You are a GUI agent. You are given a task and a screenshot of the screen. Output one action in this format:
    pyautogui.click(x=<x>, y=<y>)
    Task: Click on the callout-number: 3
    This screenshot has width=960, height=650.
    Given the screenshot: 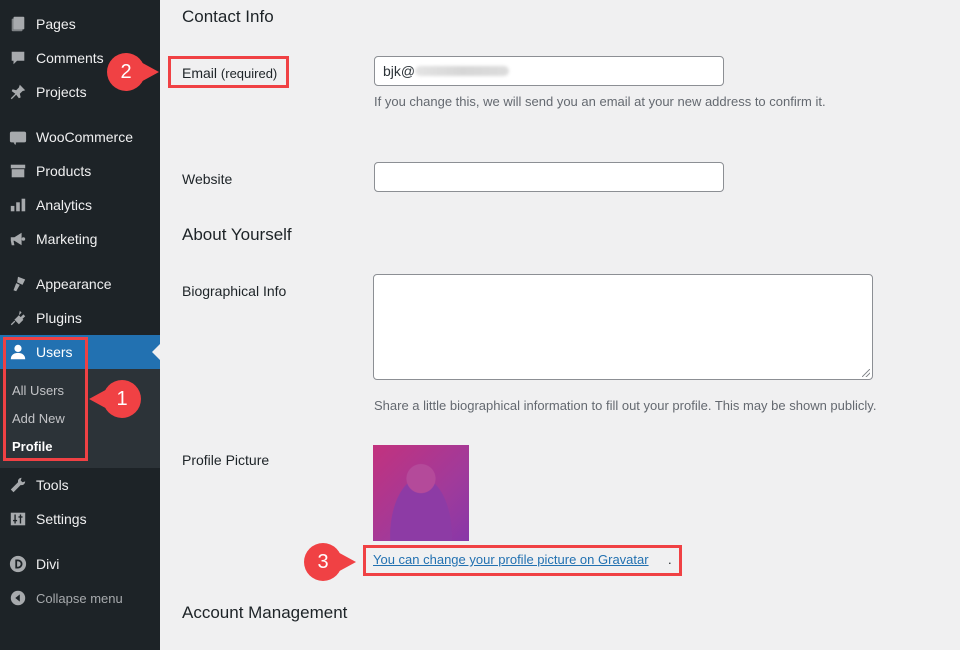 What is the action you would take?
    pyautogui.click(x=323, y=562)
    